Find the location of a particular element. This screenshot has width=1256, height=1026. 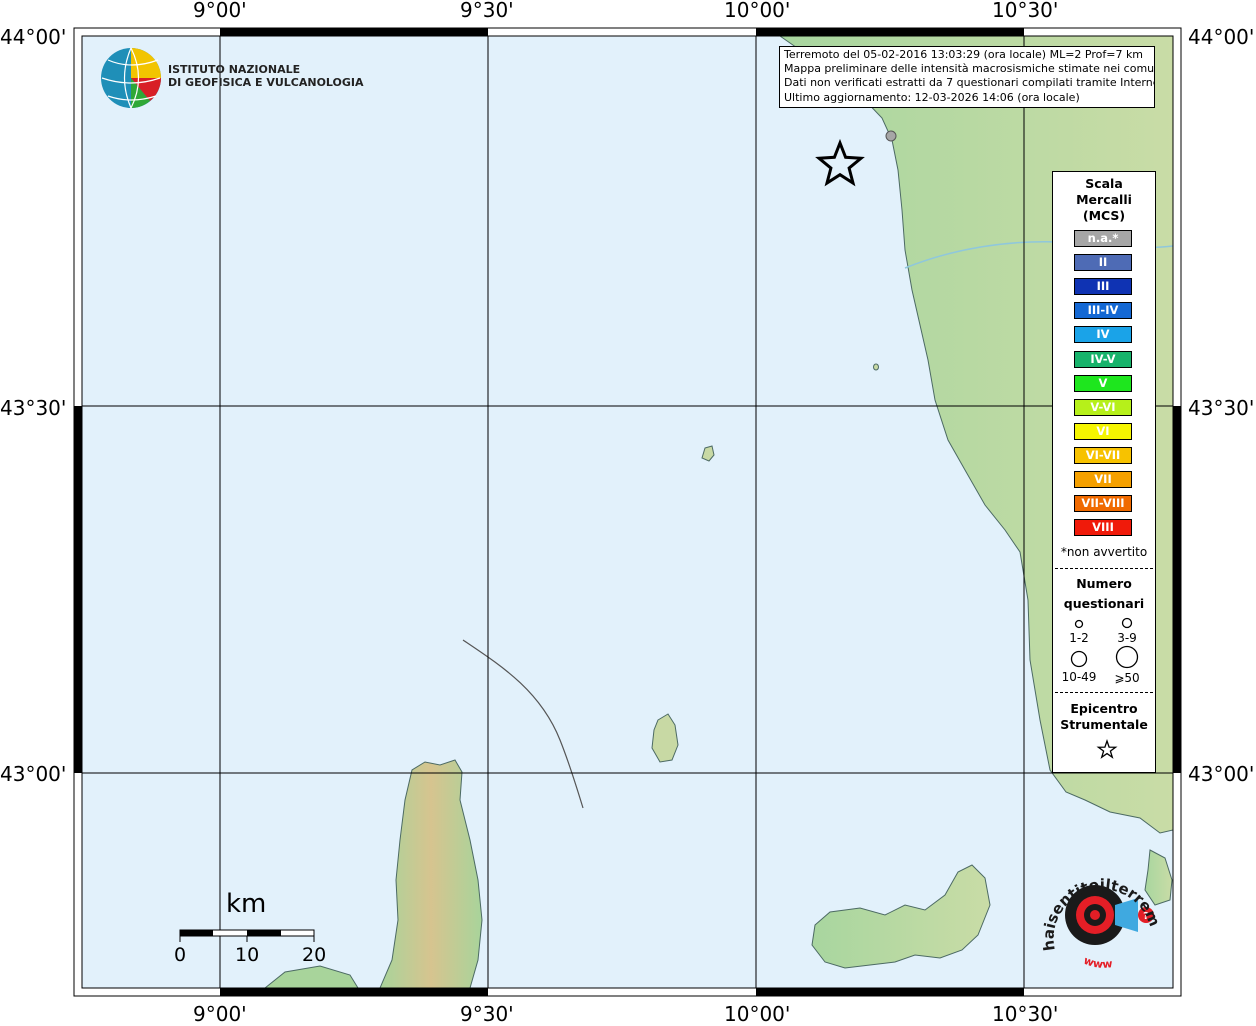

legend-swatch-ii: II is located at coordinates (1103, 263).